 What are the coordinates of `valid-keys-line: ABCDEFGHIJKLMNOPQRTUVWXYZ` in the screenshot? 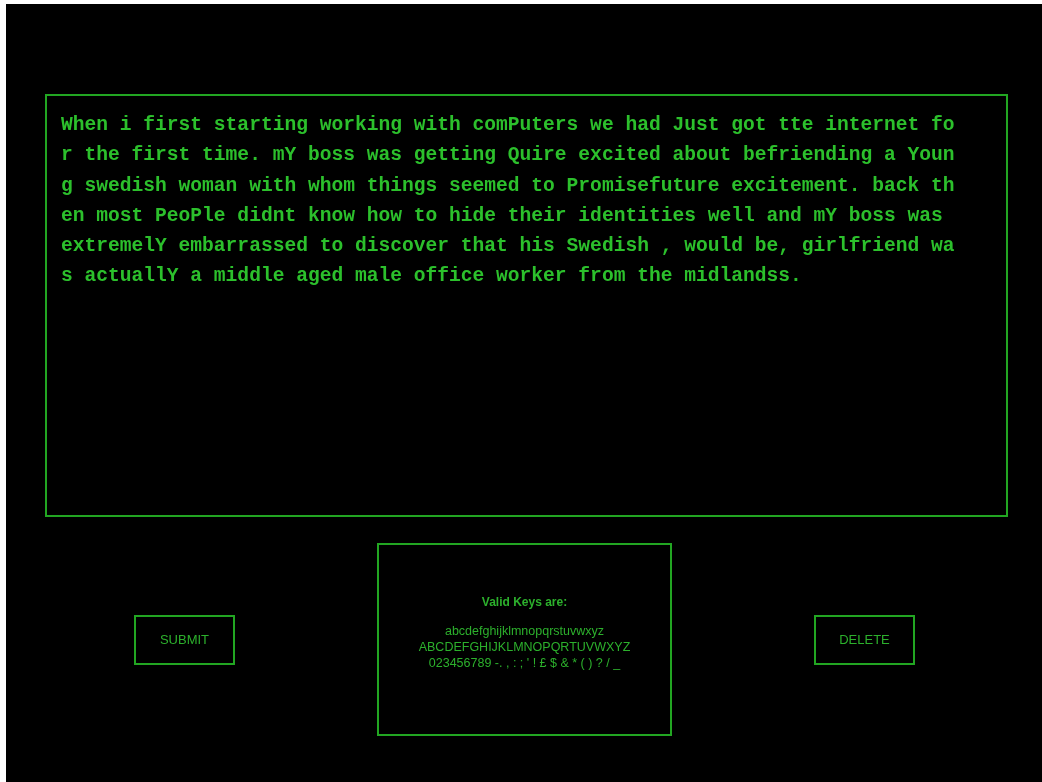 It's located at (524, 646).